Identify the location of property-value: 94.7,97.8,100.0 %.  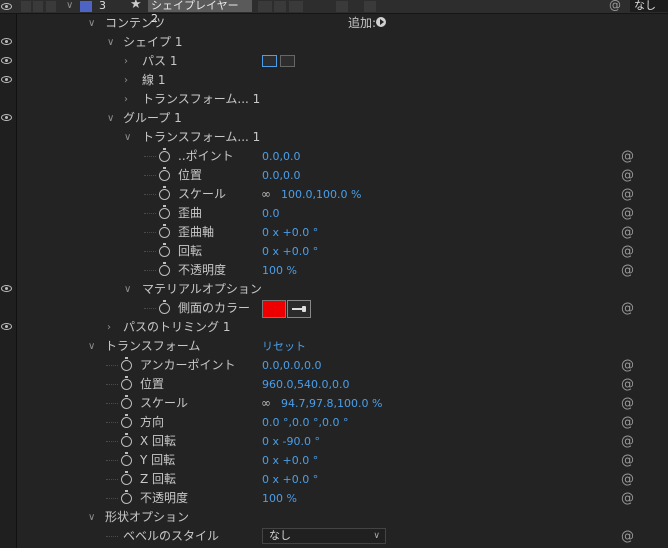
(331, 403).